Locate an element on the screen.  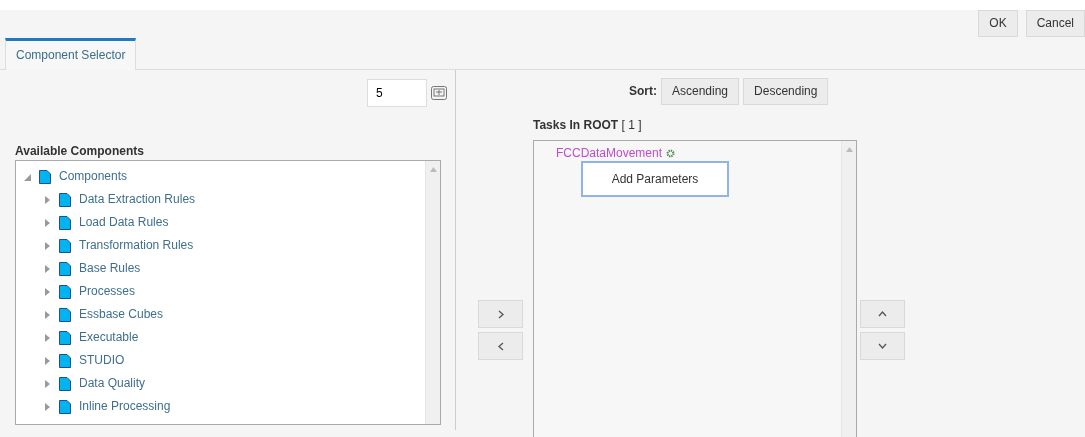
tree-item: Data Extraction Rules is located at coordinates (137, 199).